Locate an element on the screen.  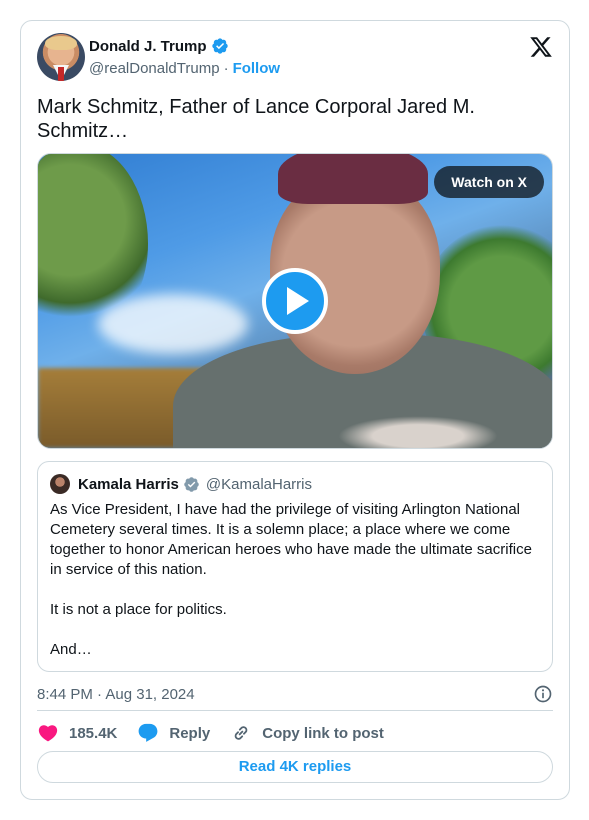
author-display-name: Donald J. Trump is located at coordinates (148, 46).